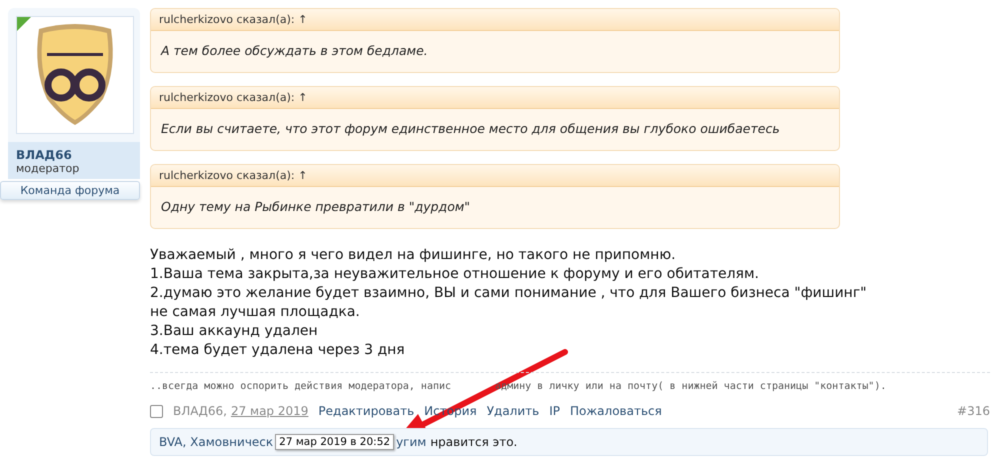 The height and width of the screenshot is (470, 1000). Describe the element at coordinates (200, 411) in the screenshot. I see `post-author: ВЛАД66,` at that location.